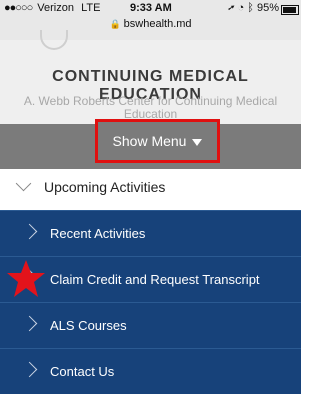 This screenshot has width=320, height=394. What do you see at coordinates (150, 233) in the screenshot?
I see `nav-item-recent-activities: Recent Activities` at bounding box center [150, 233].